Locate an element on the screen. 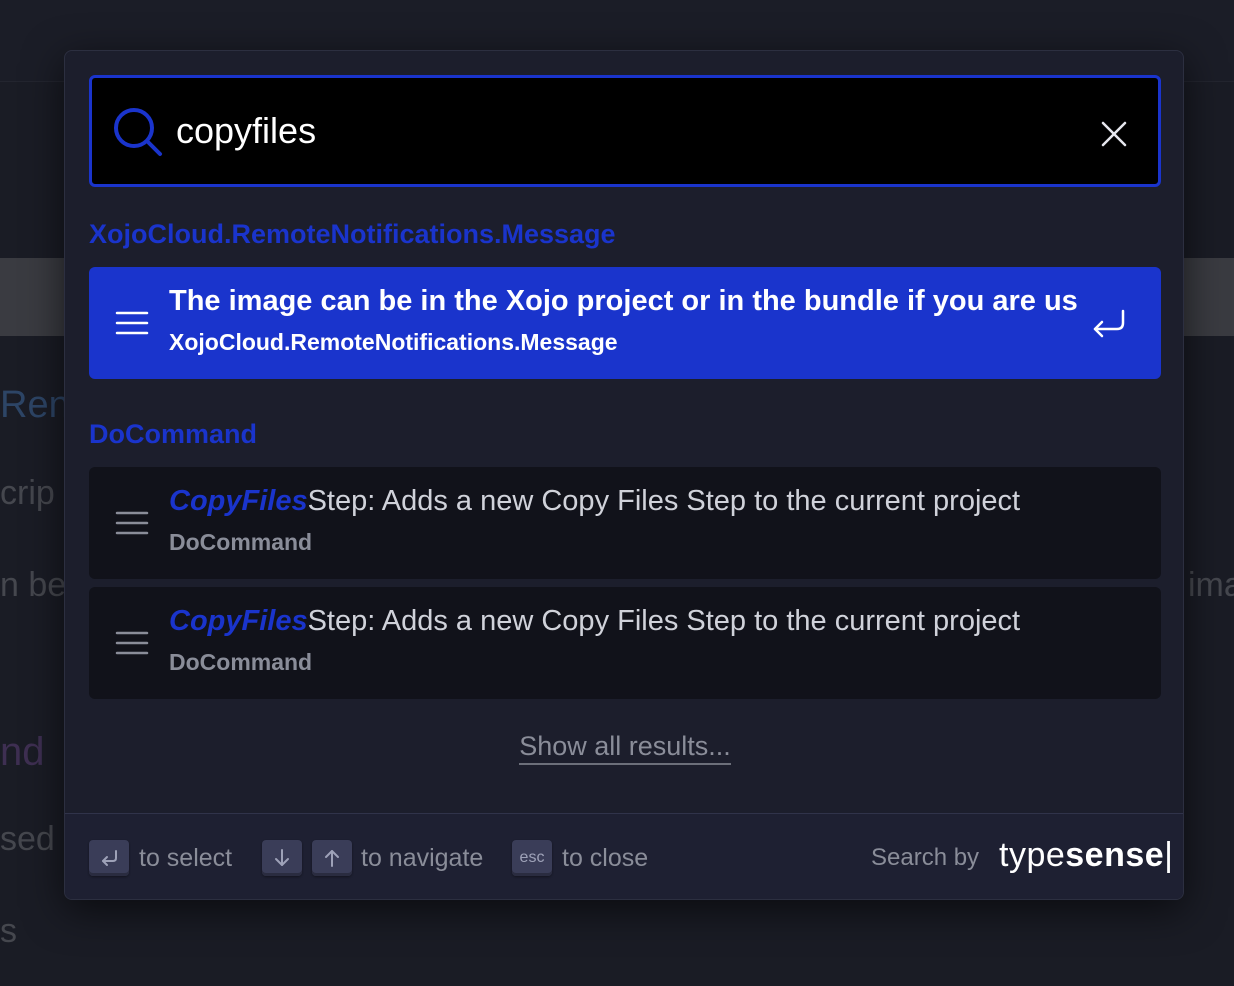  search-by-label: Search by is located at coordinates (925, 857).